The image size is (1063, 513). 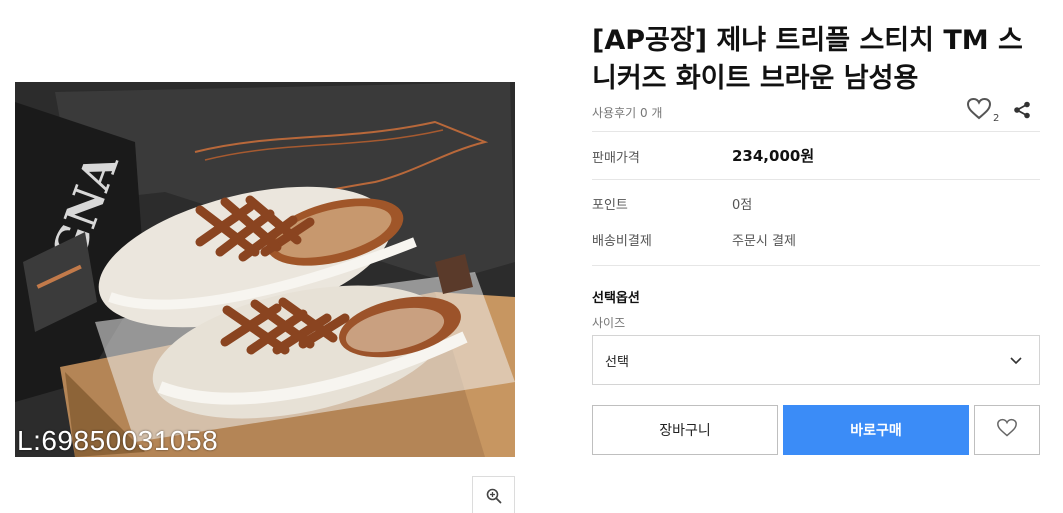 What do you see at coordinates (627, 112) in the screenshot?
I see `review-count: 사용후기 0 개` at bounding box center [627, 112].